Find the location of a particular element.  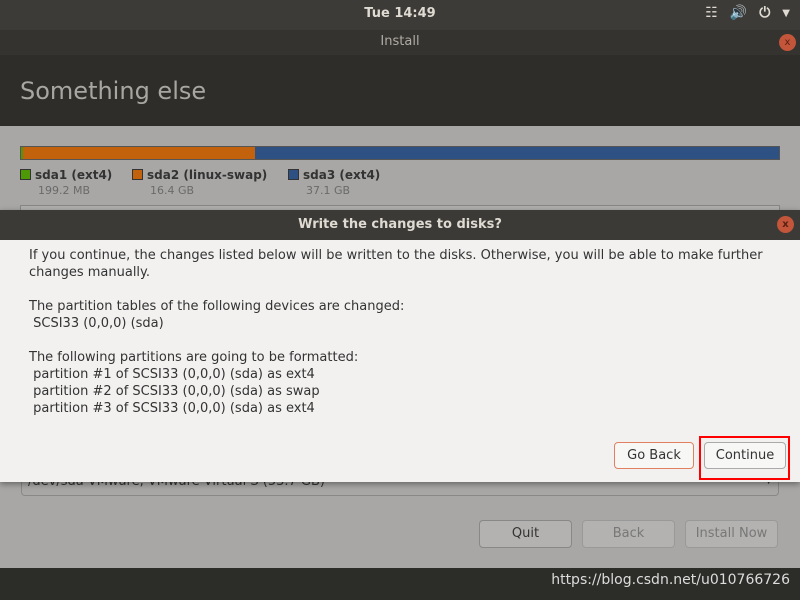

legend-sda3: sda3 (ext4) 37.1 GB is located at coordinates (334, 182).